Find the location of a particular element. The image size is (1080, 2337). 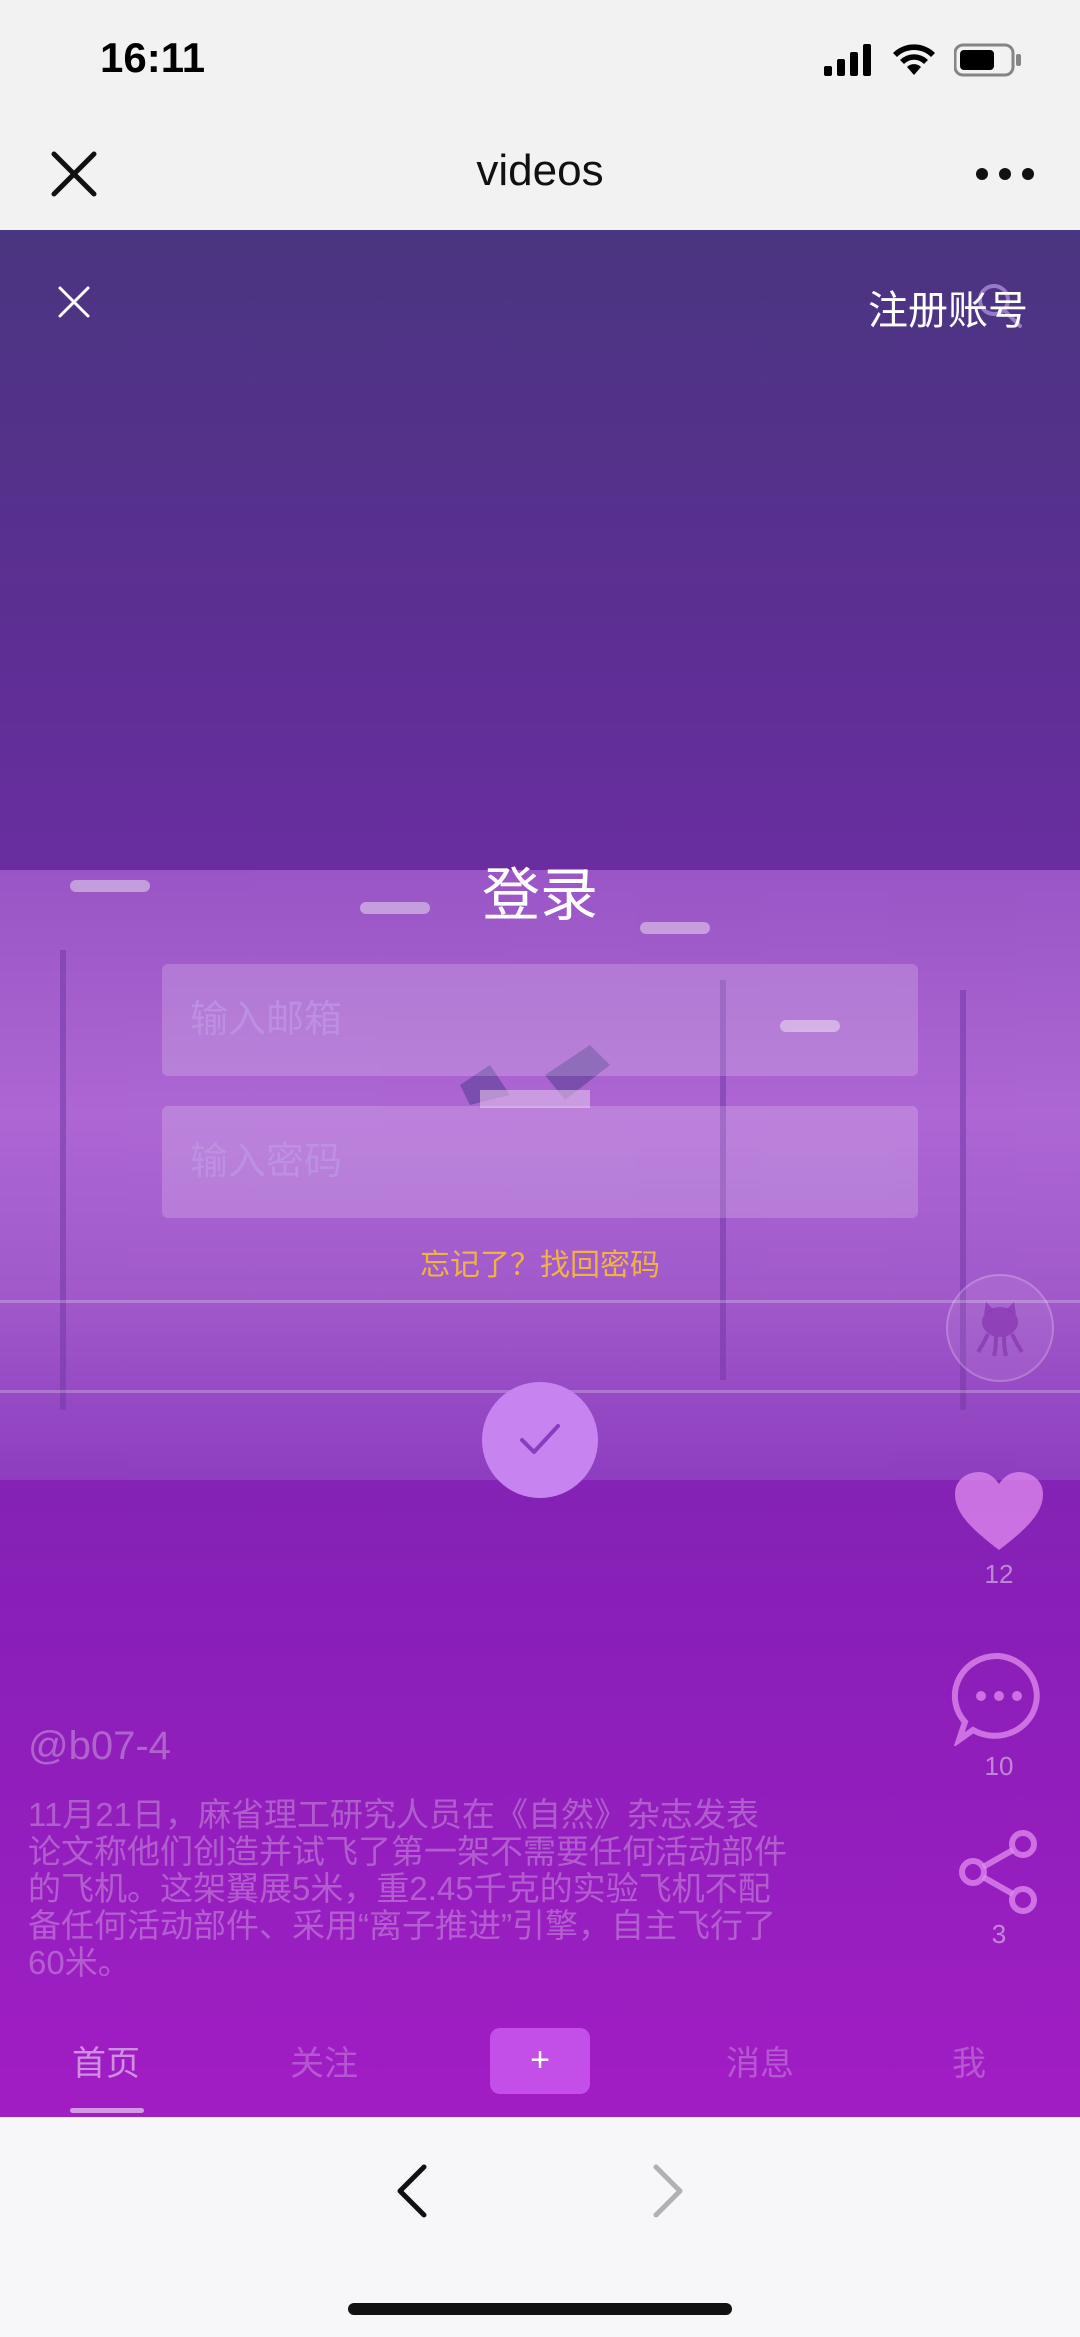

wifi-icon is located at coordinates (914, 59).